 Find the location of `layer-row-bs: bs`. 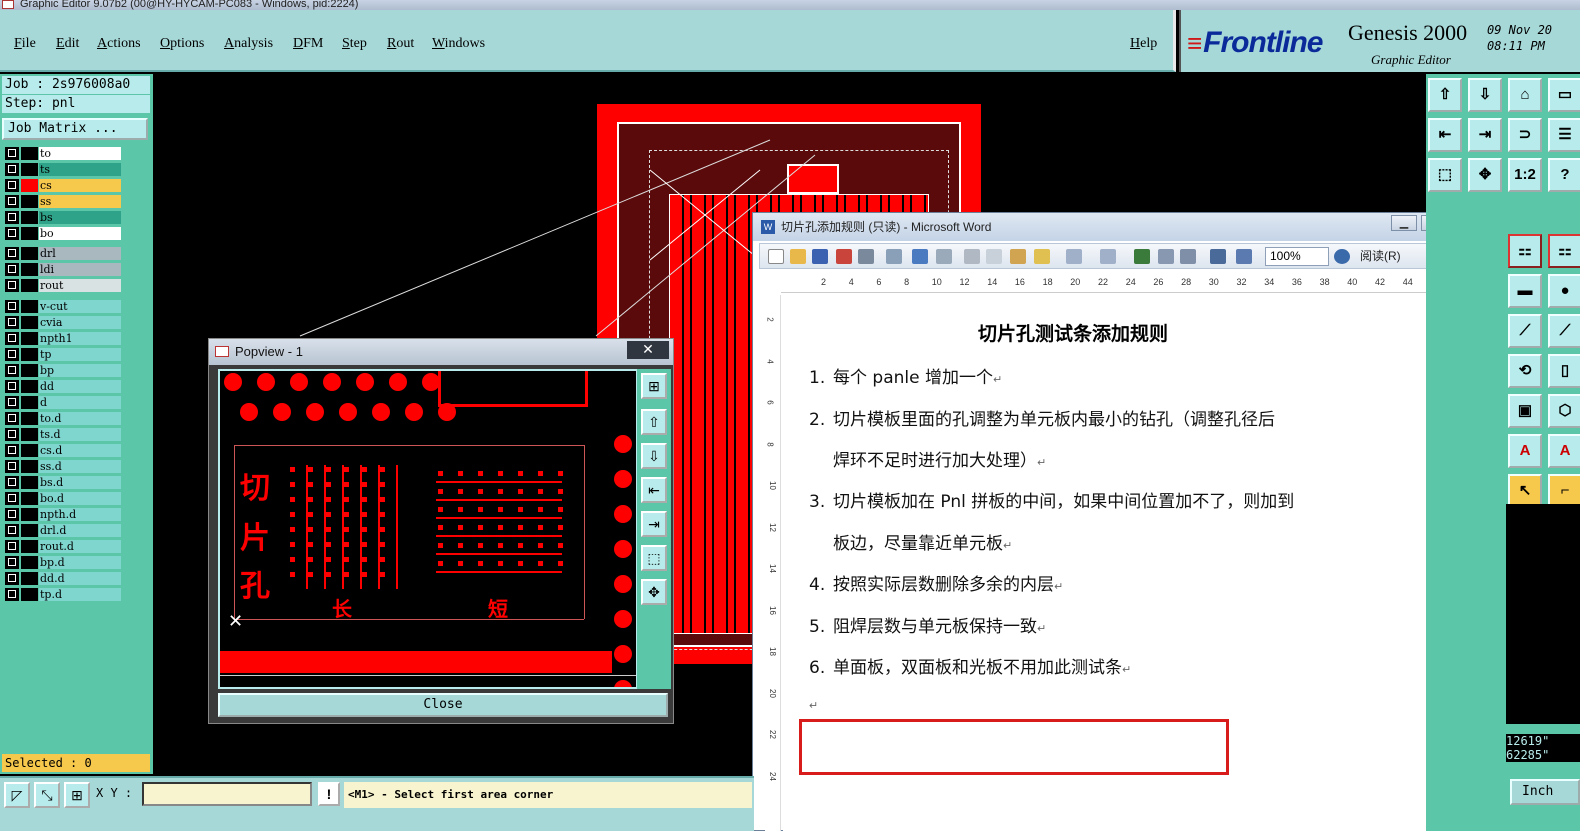

layer-row-bs: bs is located at coordinates (63, 217).